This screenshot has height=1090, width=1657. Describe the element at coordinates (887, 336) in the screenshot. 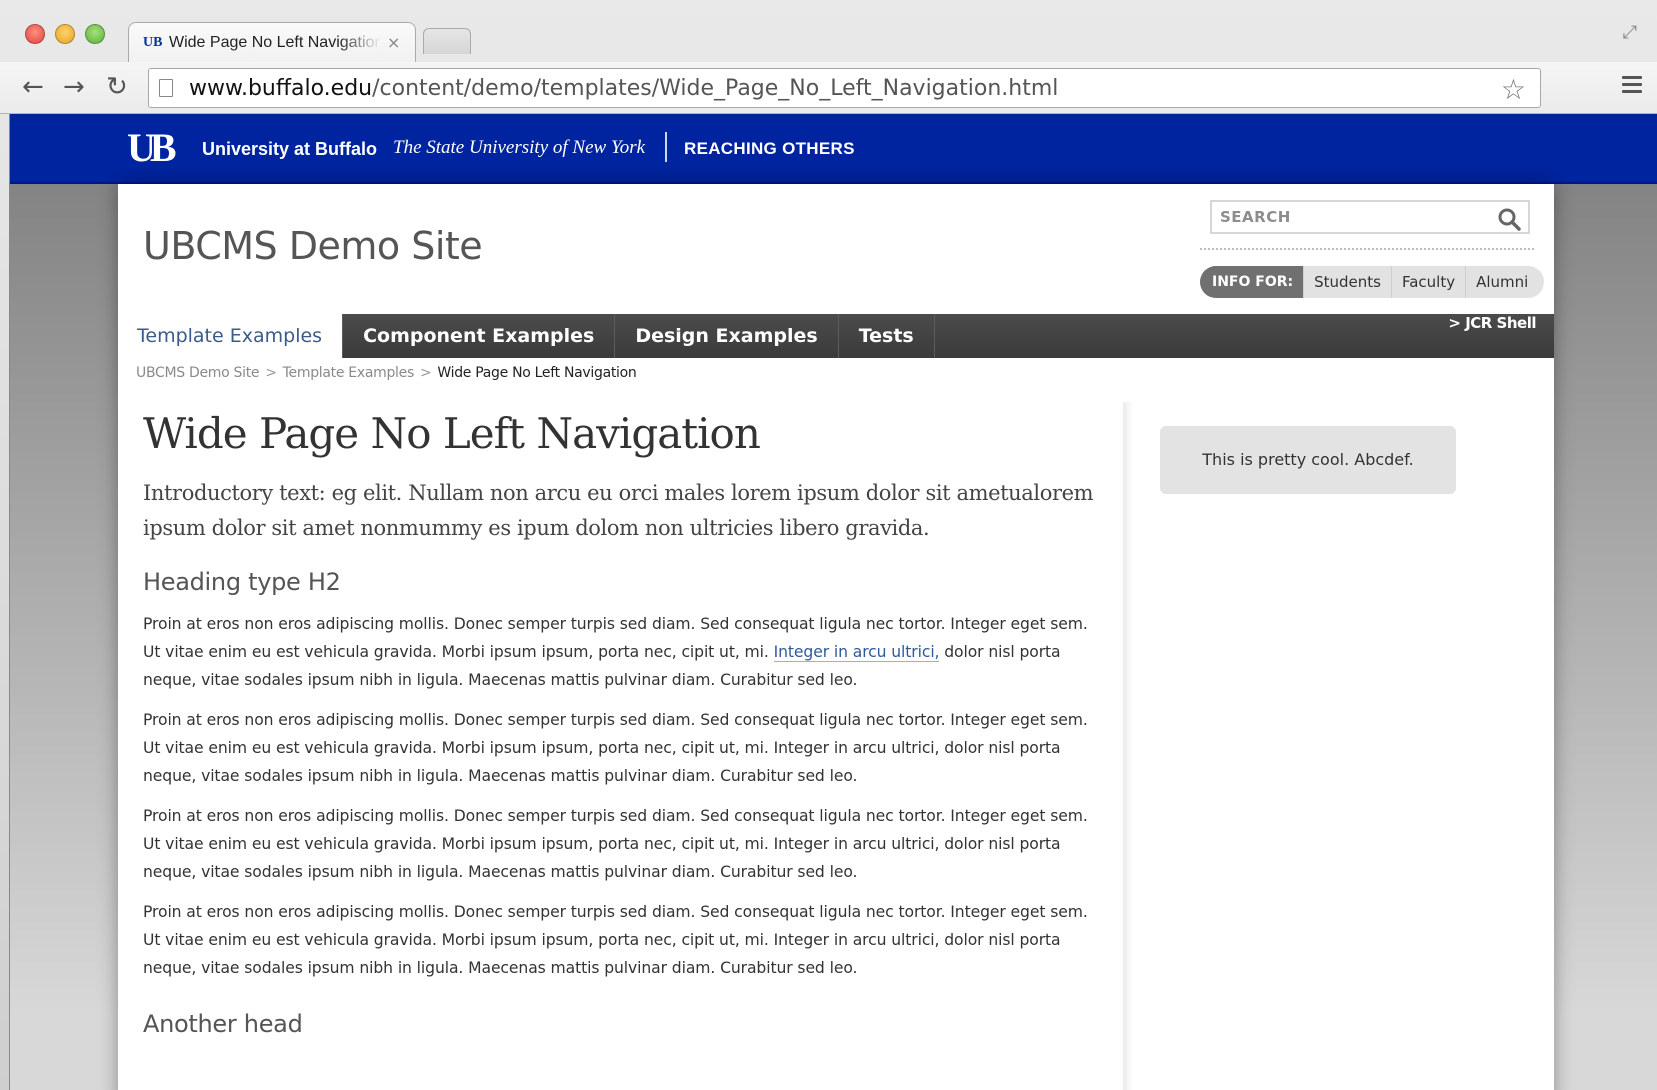

I see `nav-tab-tests: Tests` at that location.